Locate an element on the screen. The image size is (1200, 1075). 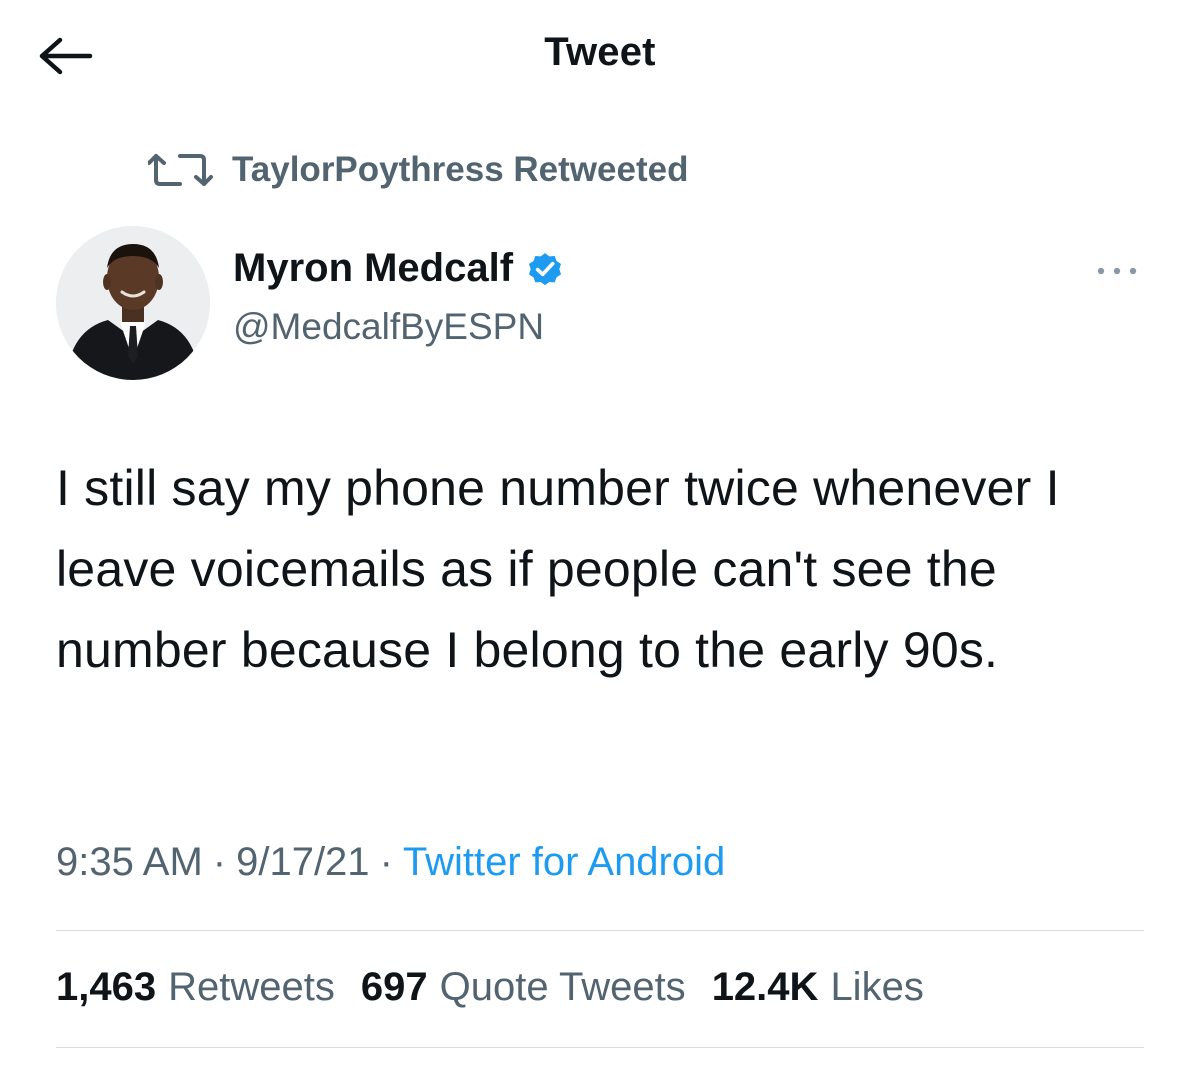
tweet-source-link: Twitter for Android is located at coordinates (564, 862).